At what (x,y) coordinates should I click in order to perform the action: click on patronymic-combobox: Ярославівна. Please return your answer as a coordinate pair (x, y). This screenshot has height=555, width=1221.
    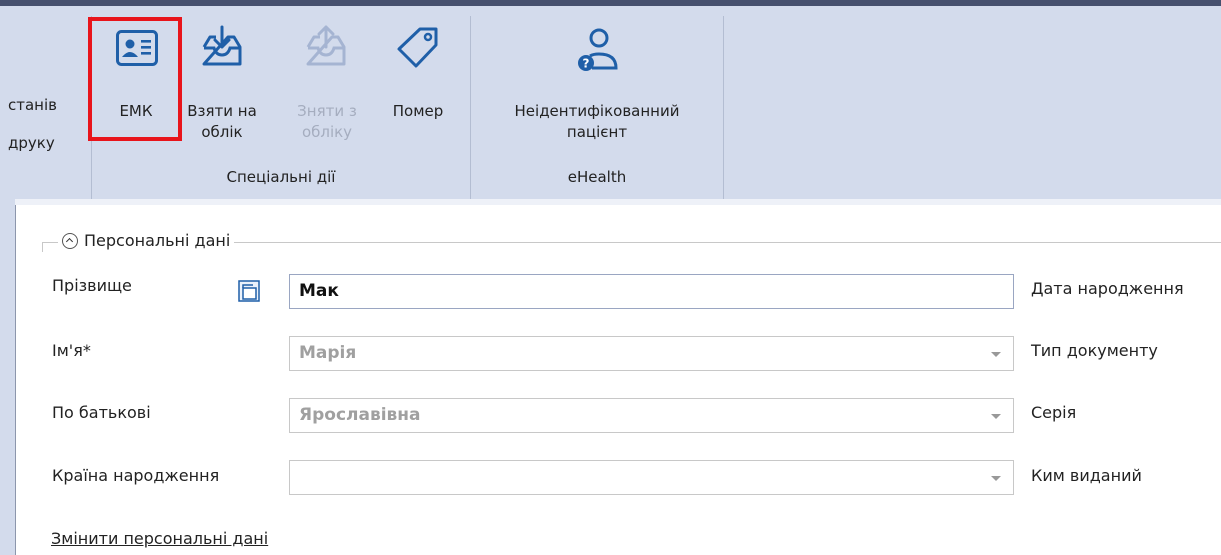
    Looking at the image, I should click on (651, 415).